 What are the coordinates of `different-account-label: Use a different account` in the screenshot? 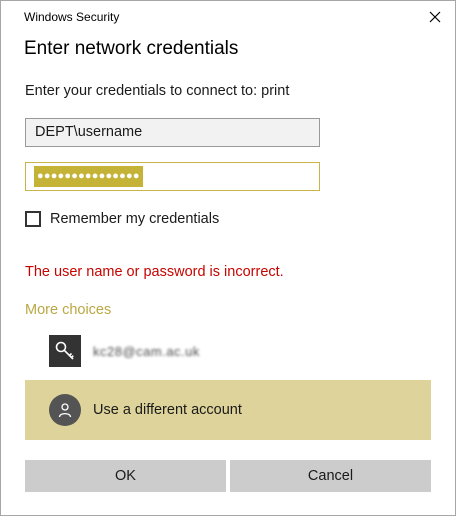 It's located at (167, 410).